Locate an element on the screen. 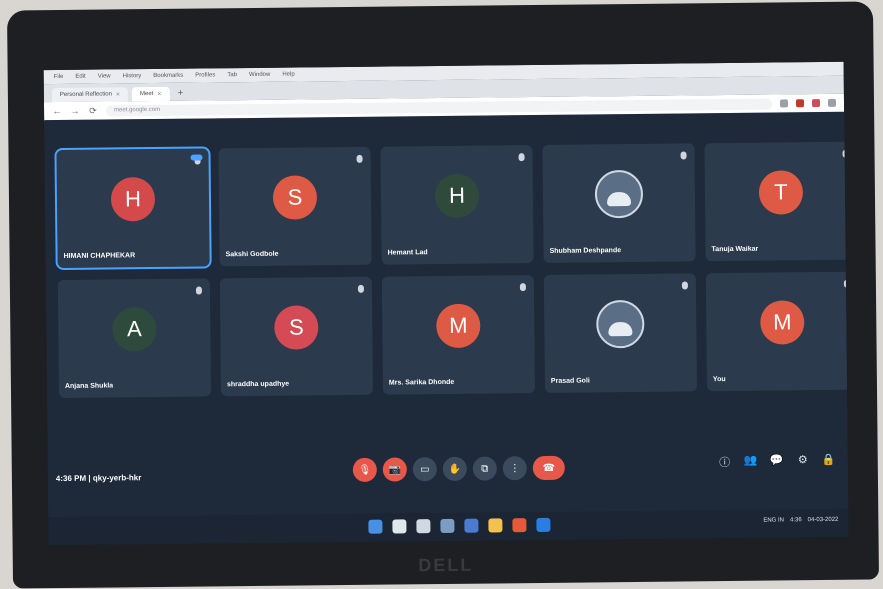 This screenshot has height=589, width=883. task-view-icon is located at coordinates (423, 526).